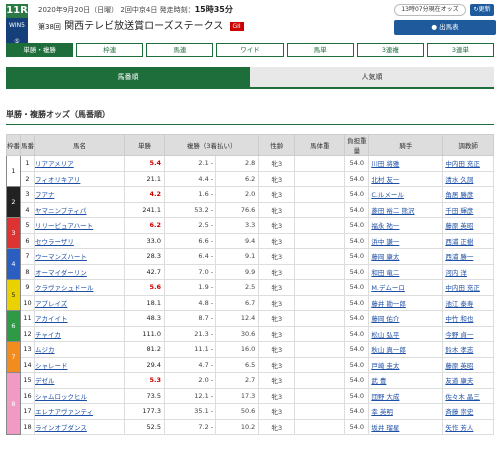 The height and width of the screenshot is (453, 500). I want to click on jockey-cell: 浜中 謙一, so click(406, 240).